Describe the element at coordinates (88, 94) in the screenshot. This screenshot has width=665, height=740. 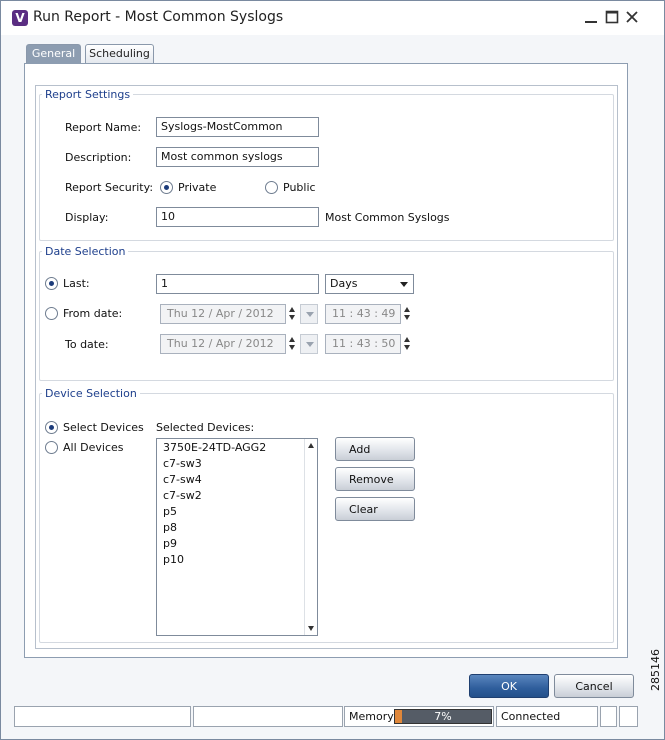
I see `report-settings-label: Report Settings` at that location.